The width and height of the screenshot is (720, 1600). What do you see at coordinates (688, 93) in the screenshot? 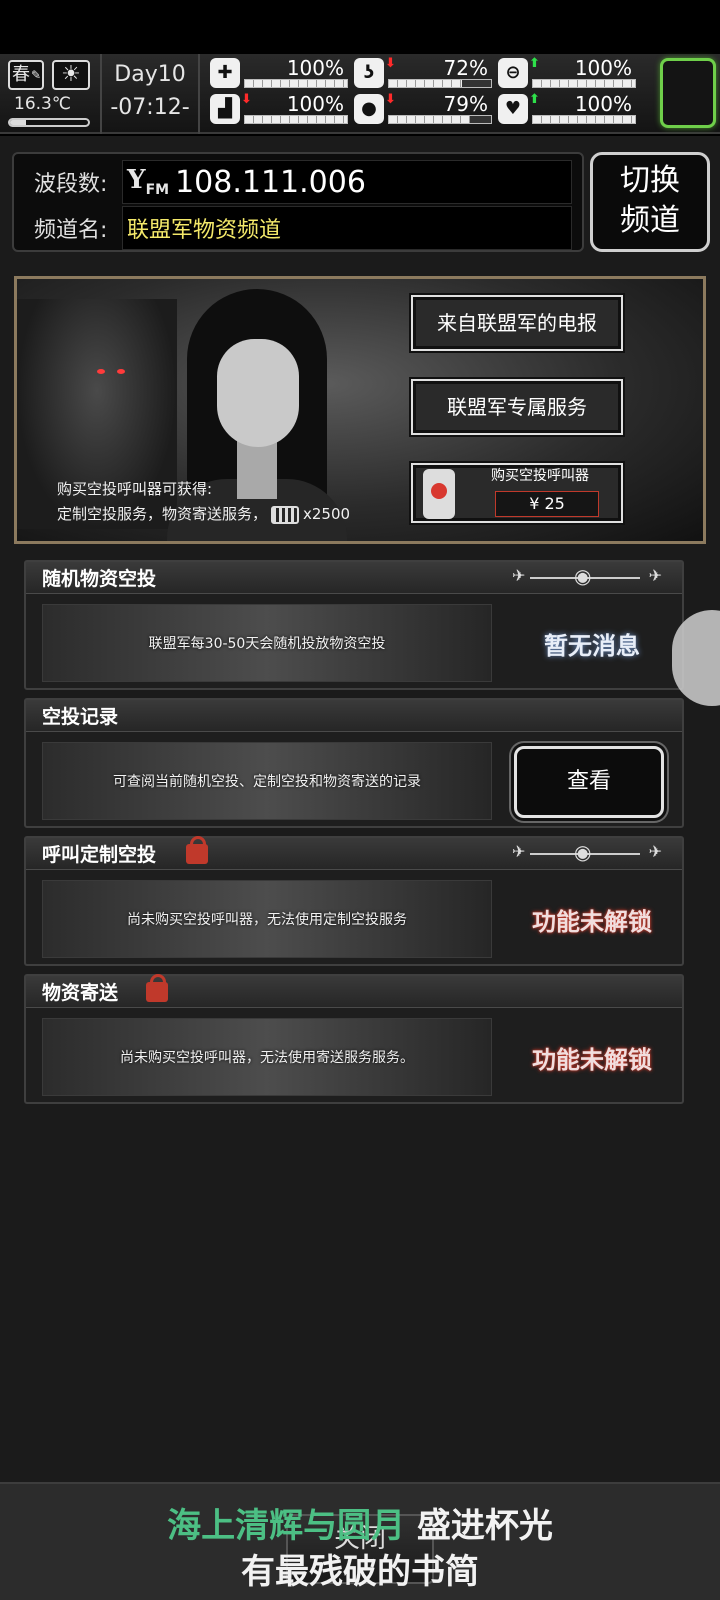
I see `equipment-slot` at bounding box center [688, 93].